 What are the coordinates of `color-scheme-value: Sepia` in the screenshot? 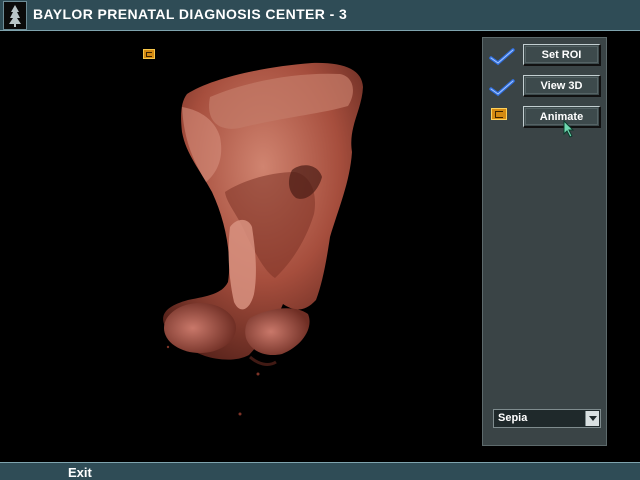 It's located at (513, 418).